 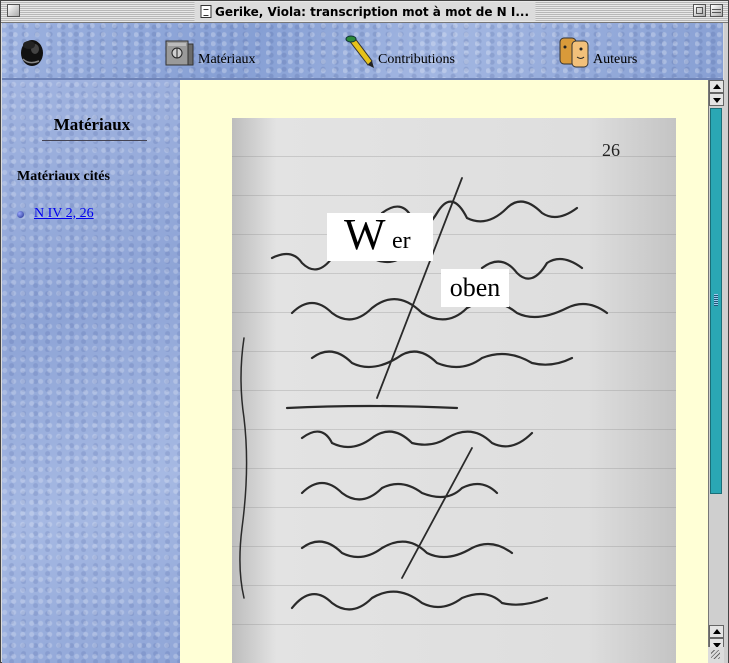 I want to click on nav-contributions-label: Contributions, so click(x=417, y=59).